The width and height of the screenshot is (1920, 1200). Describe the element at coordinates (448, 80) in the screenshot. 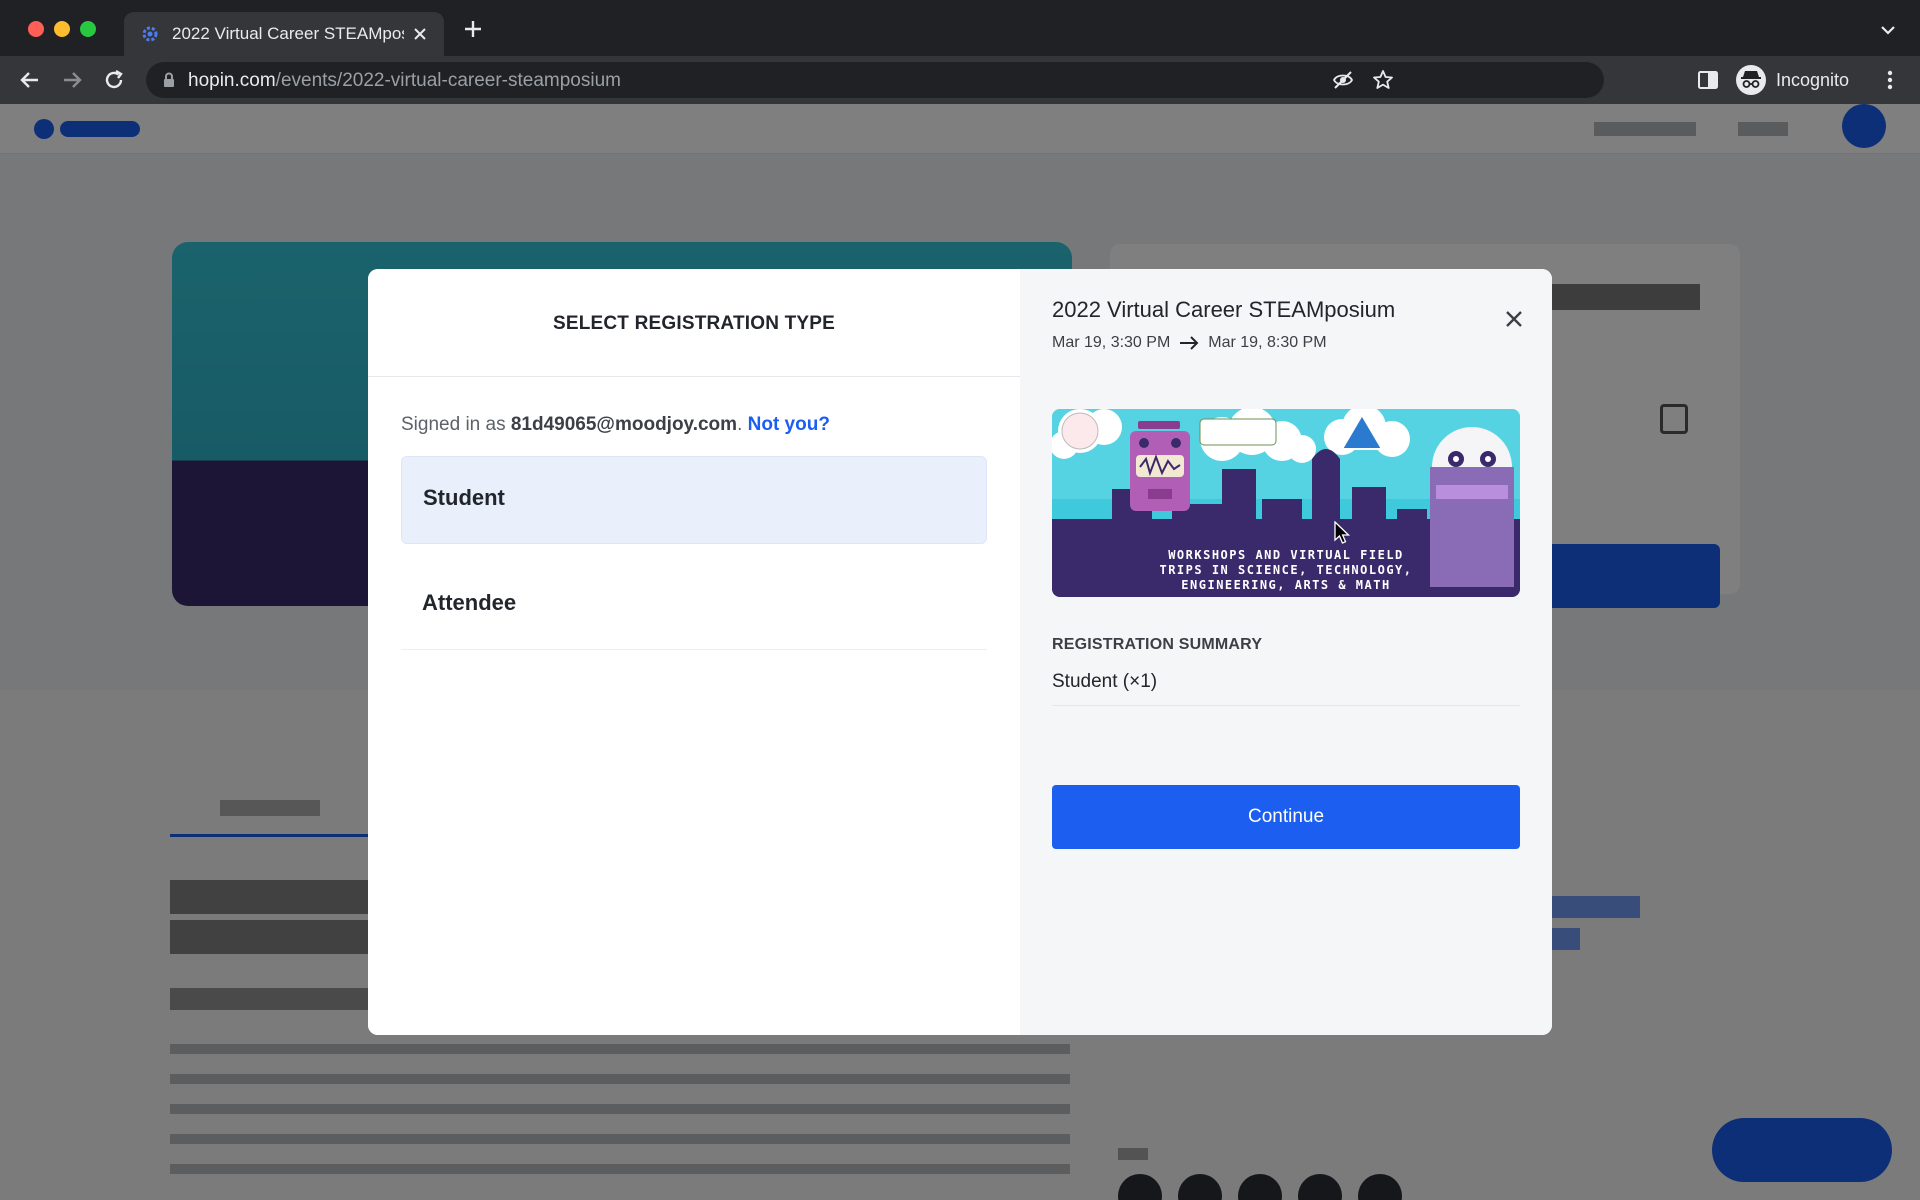

I see `url-path: /events/2022-virtual-career-steamposium` at that location.